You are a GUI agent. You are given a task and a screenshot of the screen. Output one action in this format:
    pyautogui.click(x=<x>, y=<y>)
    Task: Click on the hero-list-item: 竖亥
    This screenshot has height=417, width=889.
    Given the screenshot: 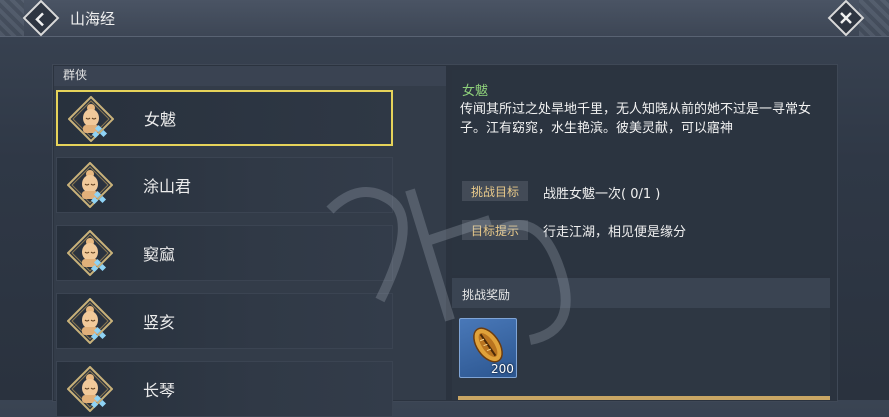 What is the action you would take?
    pyautogui.click(x=224, y=321)
    